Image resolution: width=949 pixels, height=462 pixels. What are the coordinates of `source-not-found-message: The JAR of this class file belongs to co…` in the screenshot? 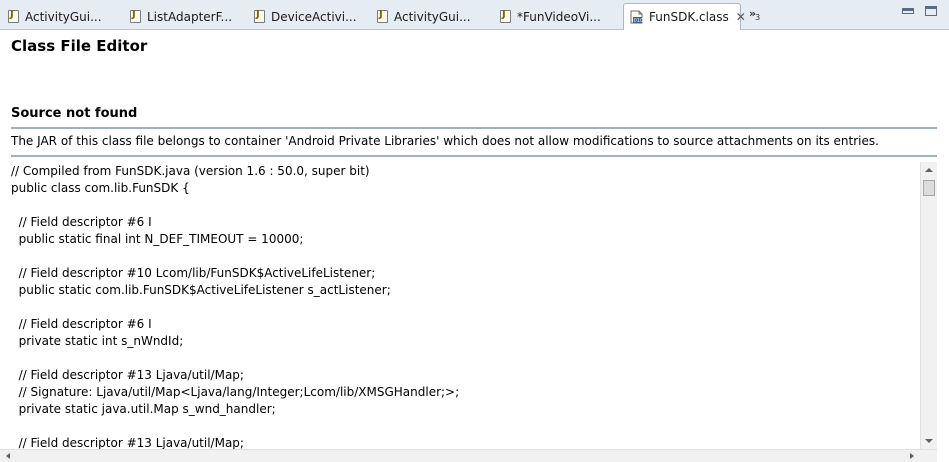 It's located at (445, 141).